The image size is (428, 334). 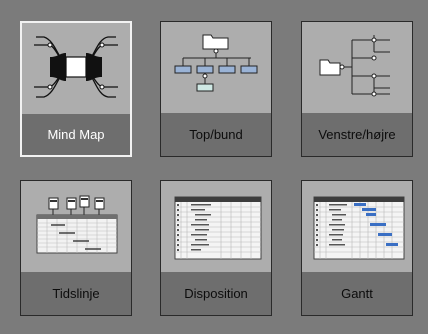 I want to click on layout-tile-mind-map: Mind Map, so click(x=76, y=89).